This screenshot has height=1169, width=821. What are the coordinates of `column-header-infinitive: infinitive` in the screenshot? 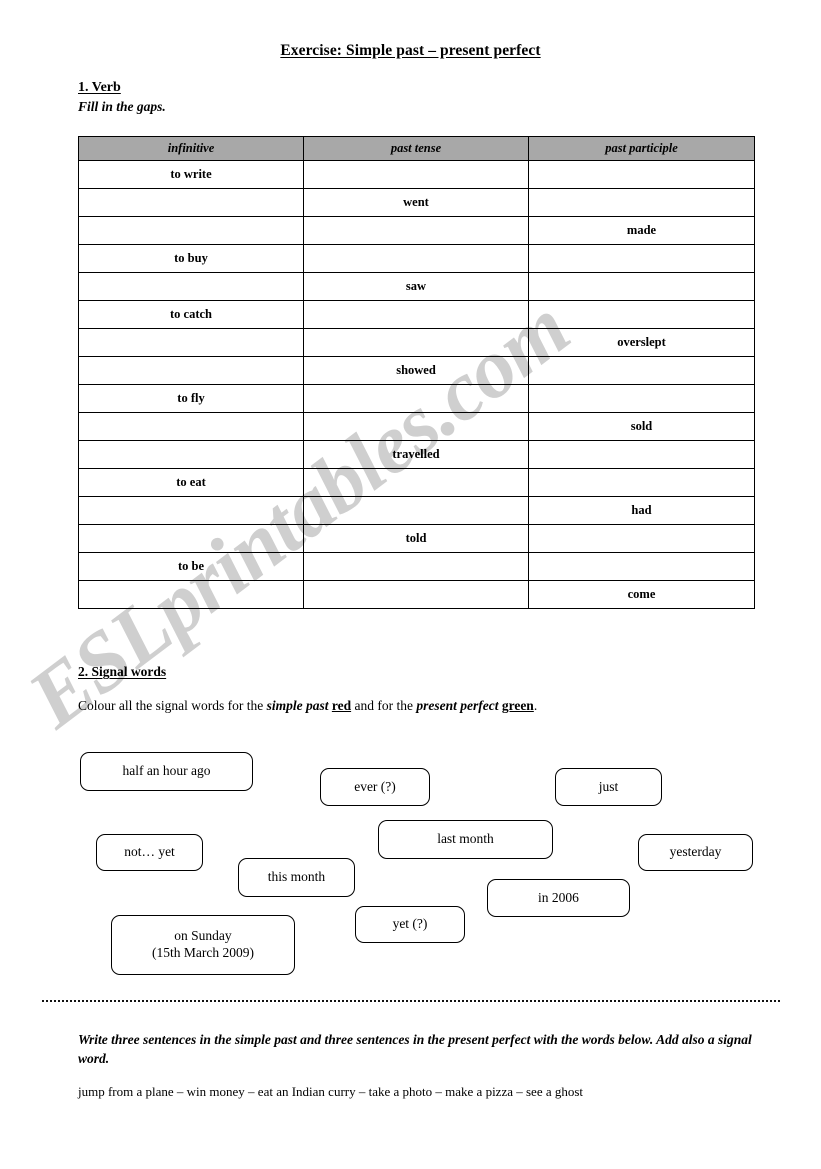 It's located at (191, 148).